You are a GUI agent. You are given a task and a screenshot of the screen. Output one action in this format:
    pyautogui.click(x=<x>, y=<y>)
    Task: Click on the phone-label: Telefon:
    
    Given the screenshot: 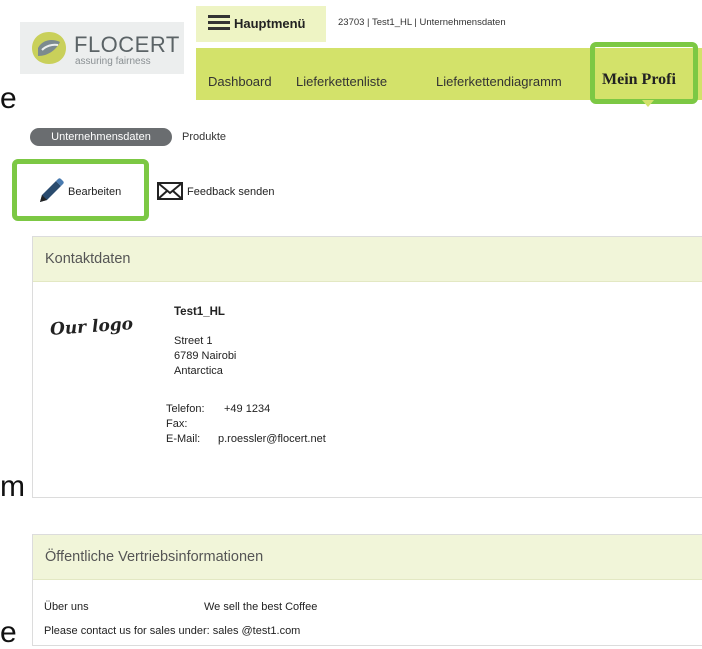 What is the action you would take?
    pyautogui.click(x=185, y=409)
    